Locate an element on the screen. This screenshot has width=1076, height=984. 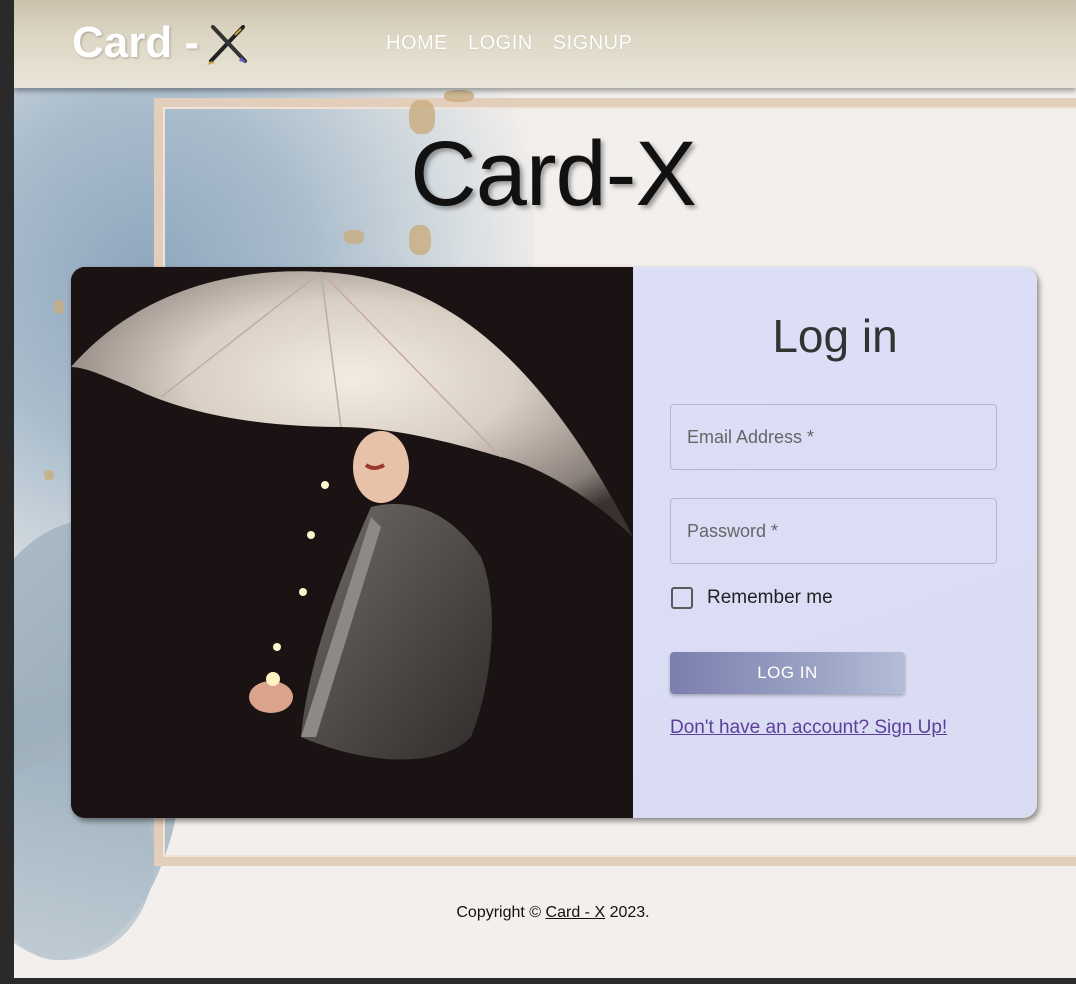
main-nav: HOME LOGIN SIGNUP is located at coordinates (509, 43).